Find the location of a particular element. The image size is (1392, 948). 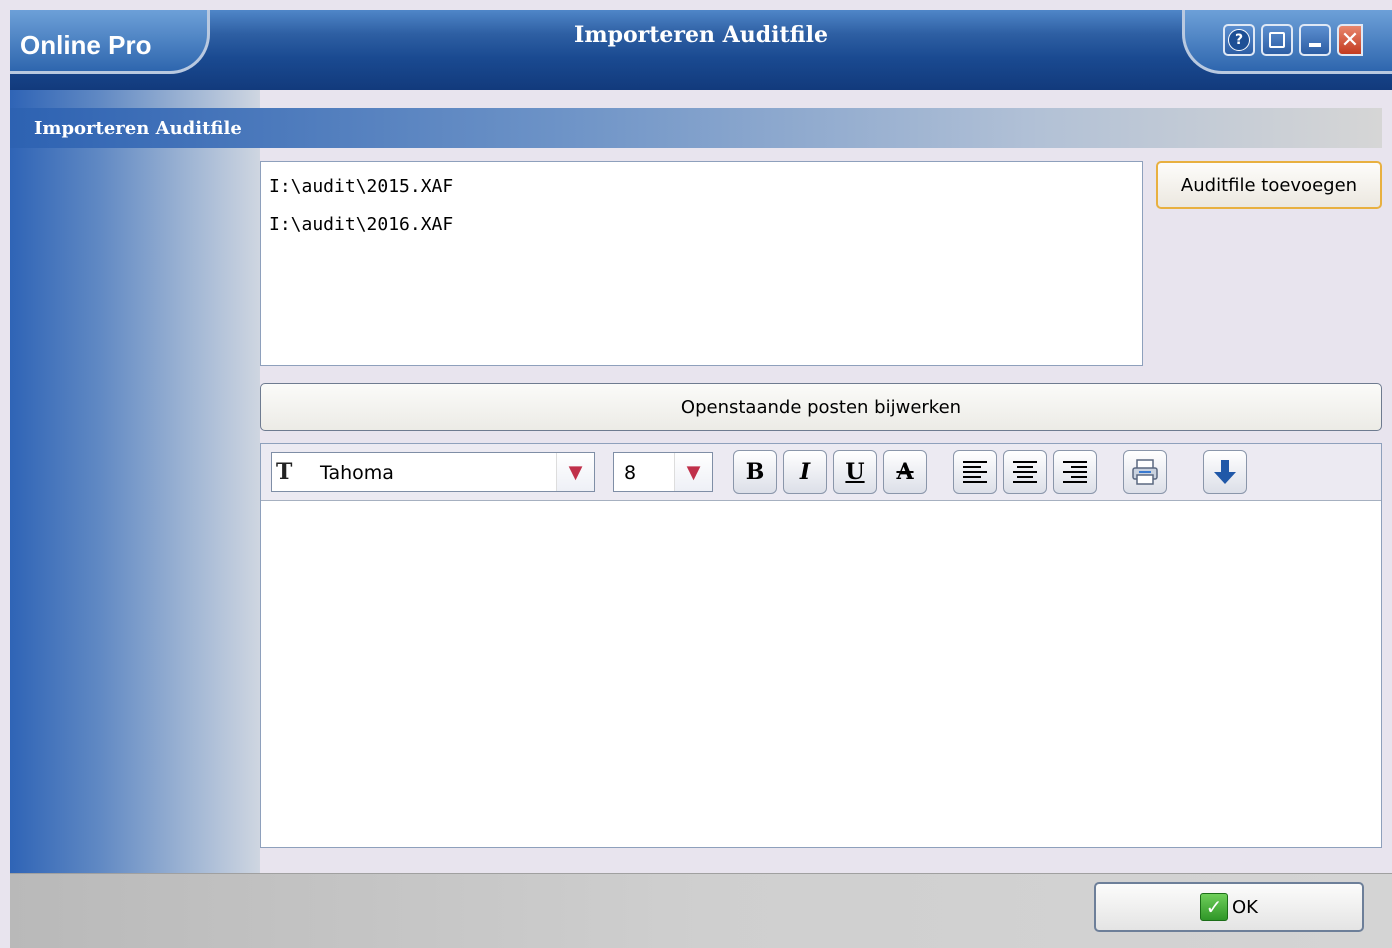

list-item: I:\audit\2016.XAF is located at coordinates (701, 231).